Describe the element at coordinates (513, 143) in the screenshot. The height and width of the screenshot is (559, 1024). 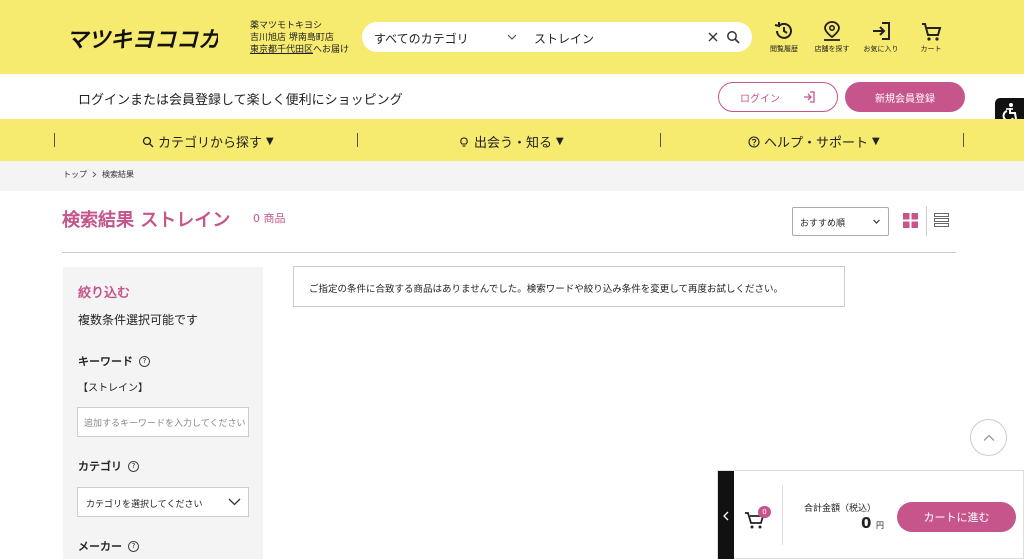
I see `nav-discover-label: 出会う・知る` at that location.